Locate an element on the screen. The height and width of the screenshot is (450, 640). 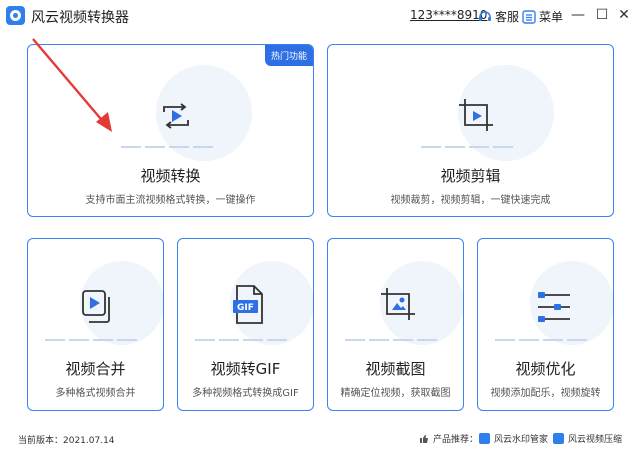
crop-edit-icon is located at coordinates (476, 115).